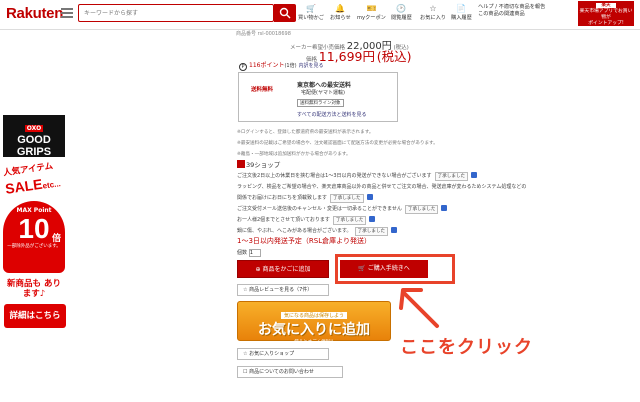  I want to click on nav-cart: 🛒 買い物かご, so click(311, 12).